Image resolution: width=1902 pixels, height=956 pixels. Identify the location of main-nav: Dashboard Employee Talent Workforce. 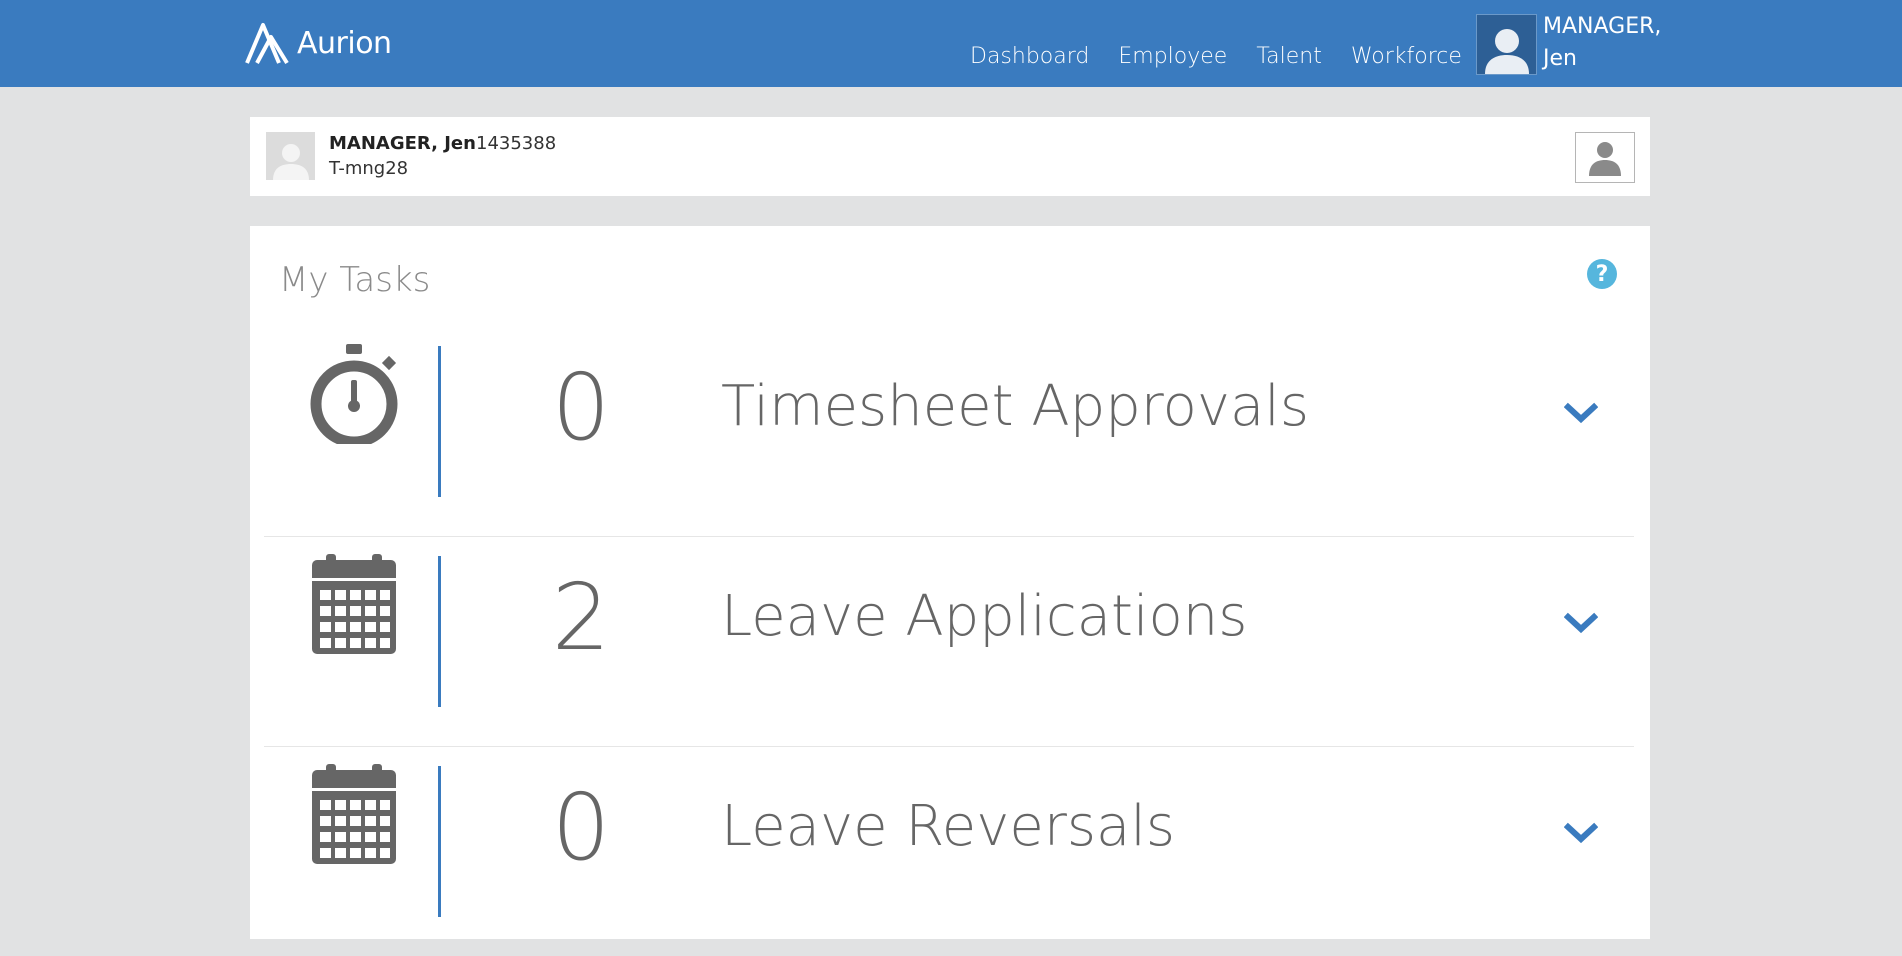
(1230, 56).